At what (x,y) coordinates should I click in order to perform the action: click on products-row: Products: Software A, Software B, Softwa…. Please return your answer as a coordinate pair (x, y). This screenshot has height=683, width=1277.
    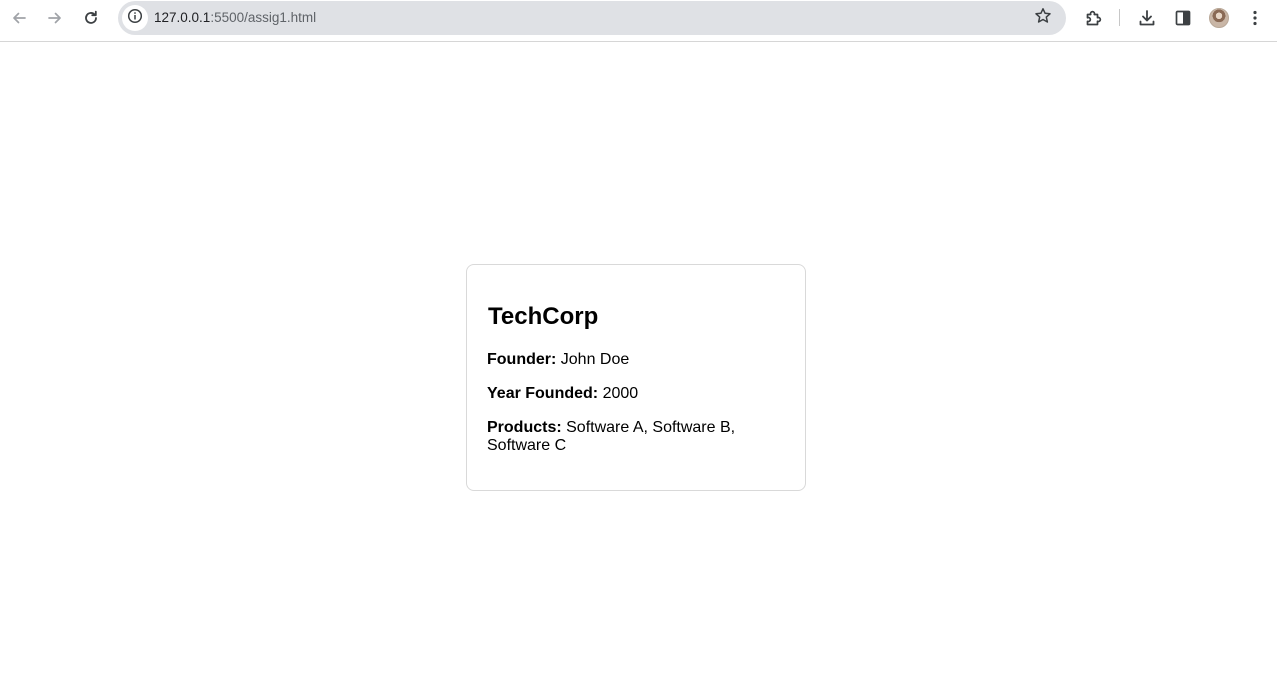
    Looking at the image, I should click on (622, 437).